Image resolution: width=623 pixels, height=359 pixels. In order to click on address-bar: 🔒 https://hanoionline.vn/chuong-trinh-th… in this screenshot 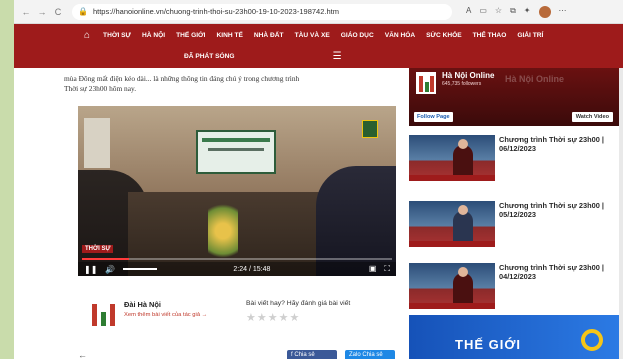, I will do `click(262, 11)`.